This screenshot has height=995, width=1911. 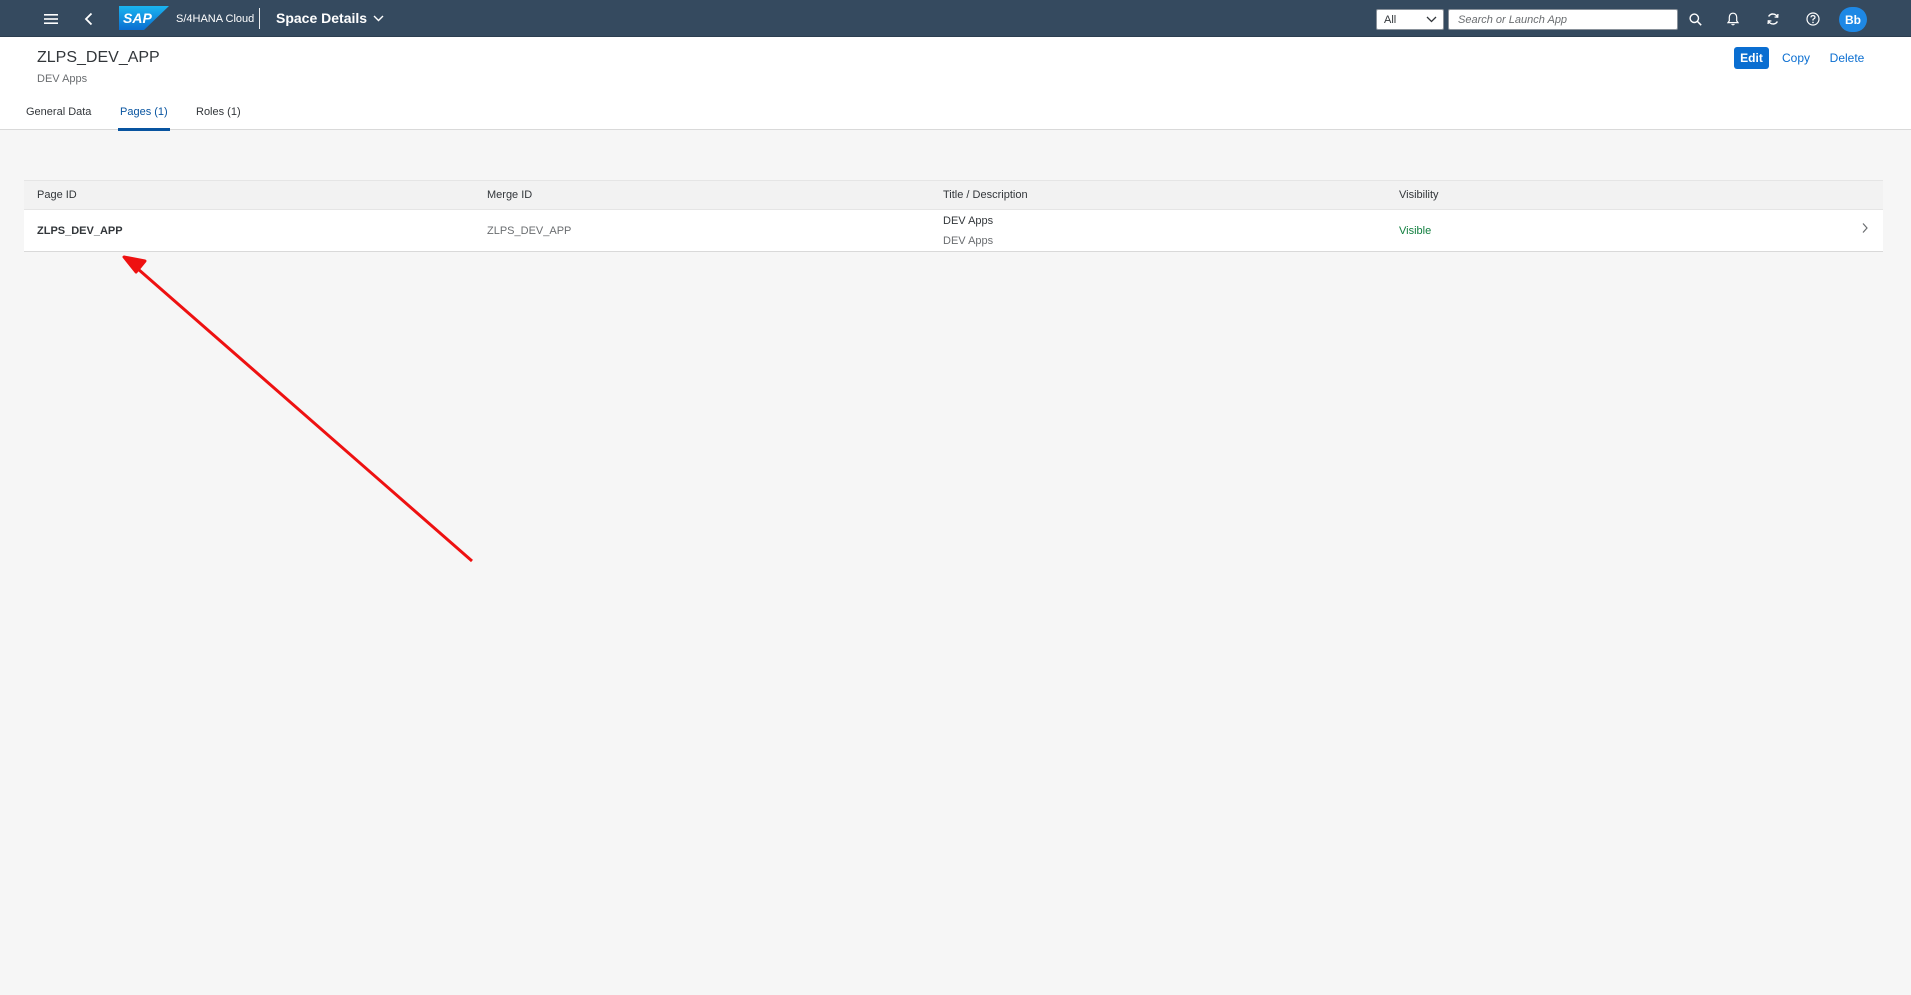 I want to click on user-avatar: Bb, so click(x=1853, y=19).